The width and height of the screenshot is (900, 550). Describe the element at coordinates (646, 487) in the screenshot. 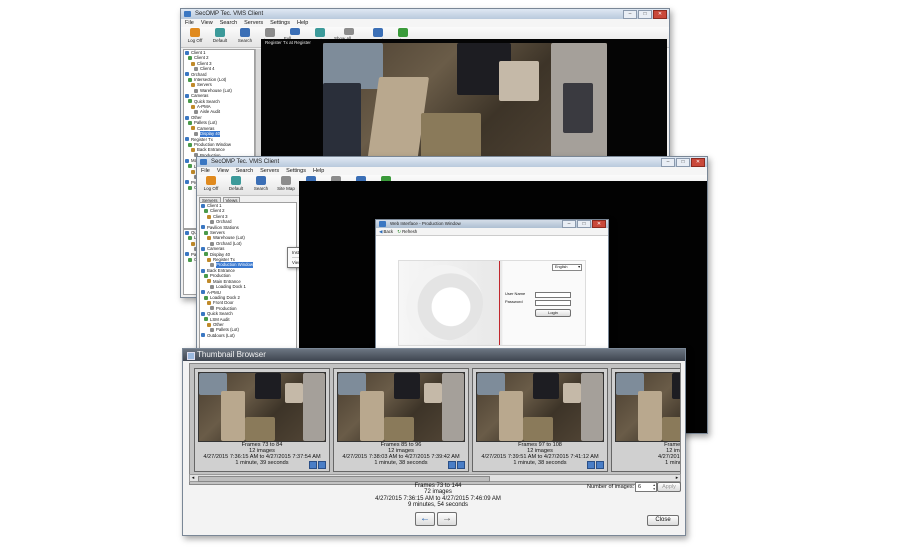

I see `number-of-images-spinner: 6 ▴ ▾` at that location.